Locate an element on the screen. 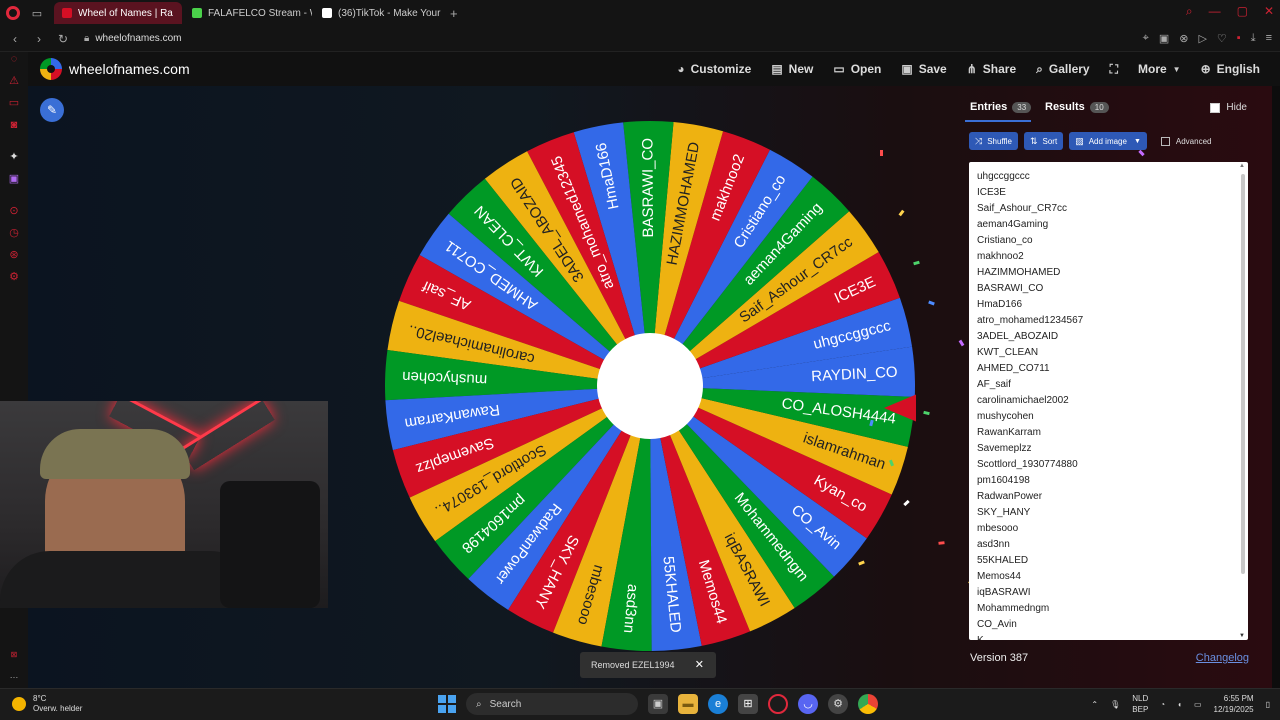 This screenshot has width=1280, height=720. entry-line: Saif_Ashour_CR7cc is located at coordinates (1108, 209).